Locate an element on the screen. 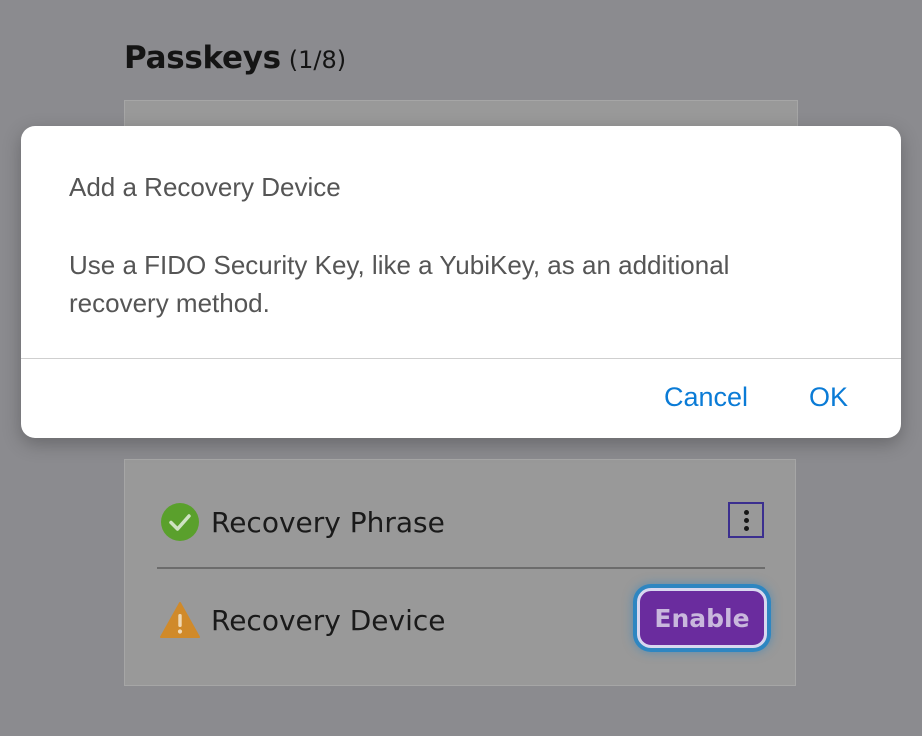 The height and width of the screenshot is (736, 922). recovery-phrase-more-button is located at coordinates (746, 520).